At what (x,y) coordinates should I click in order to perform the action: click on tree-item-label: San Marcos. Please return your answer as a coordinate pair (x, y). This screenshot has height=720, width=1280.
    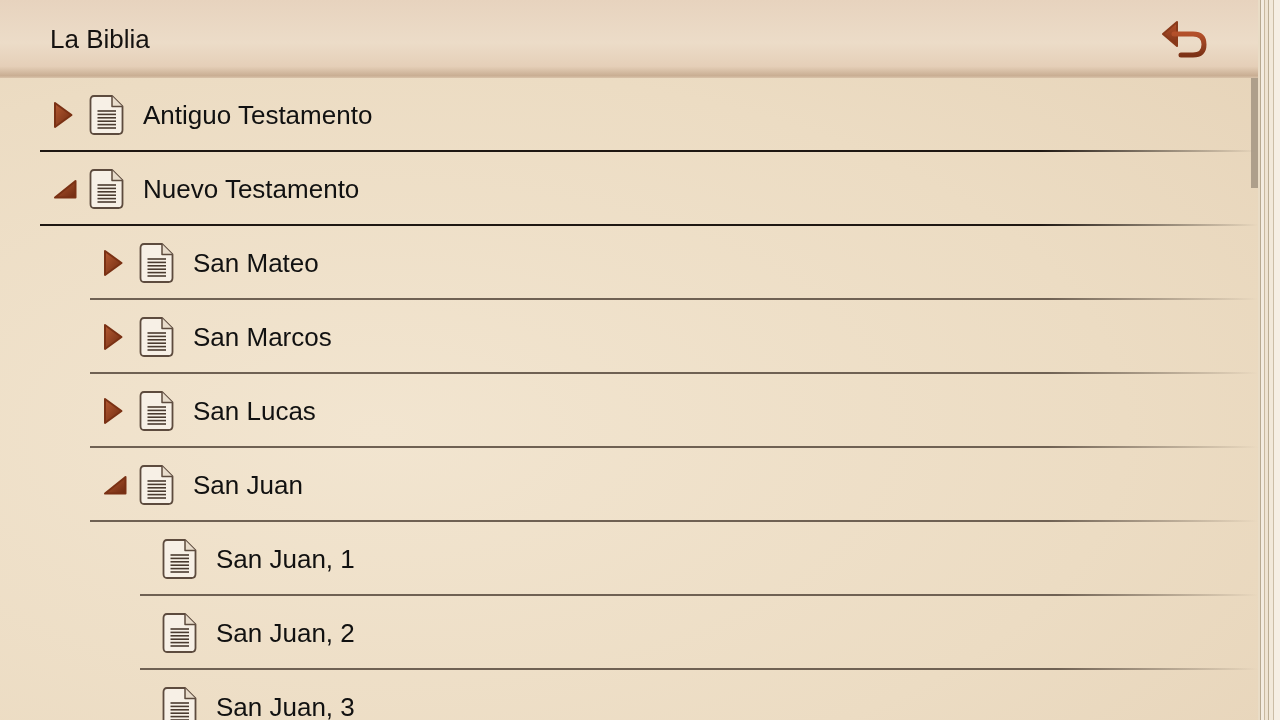
    Looking at the image, I should click on (262, 337).